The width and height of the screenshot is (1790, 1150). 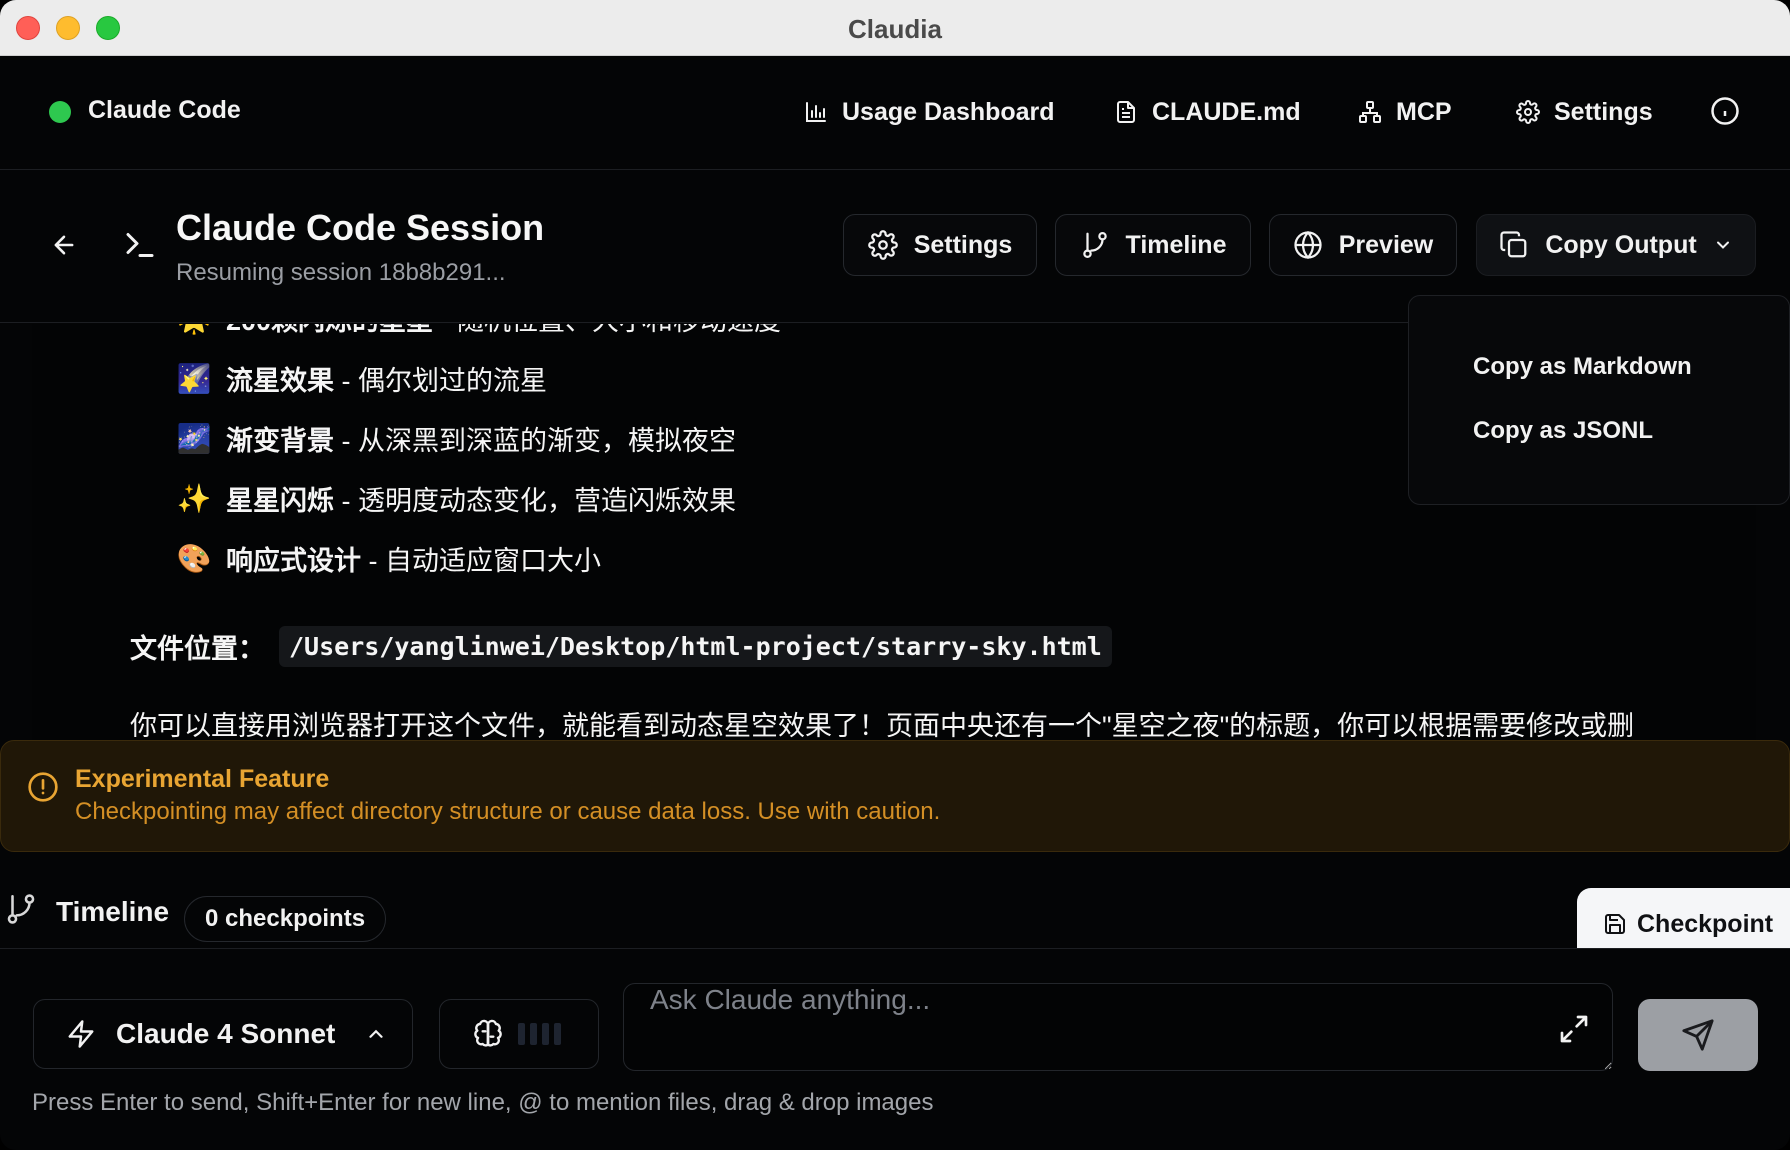 What do you see at coordinates (1705, 923) in the screenshot?
I see `checkpoint-button-label: Checkpoint` at bounding box center [1705, 923].